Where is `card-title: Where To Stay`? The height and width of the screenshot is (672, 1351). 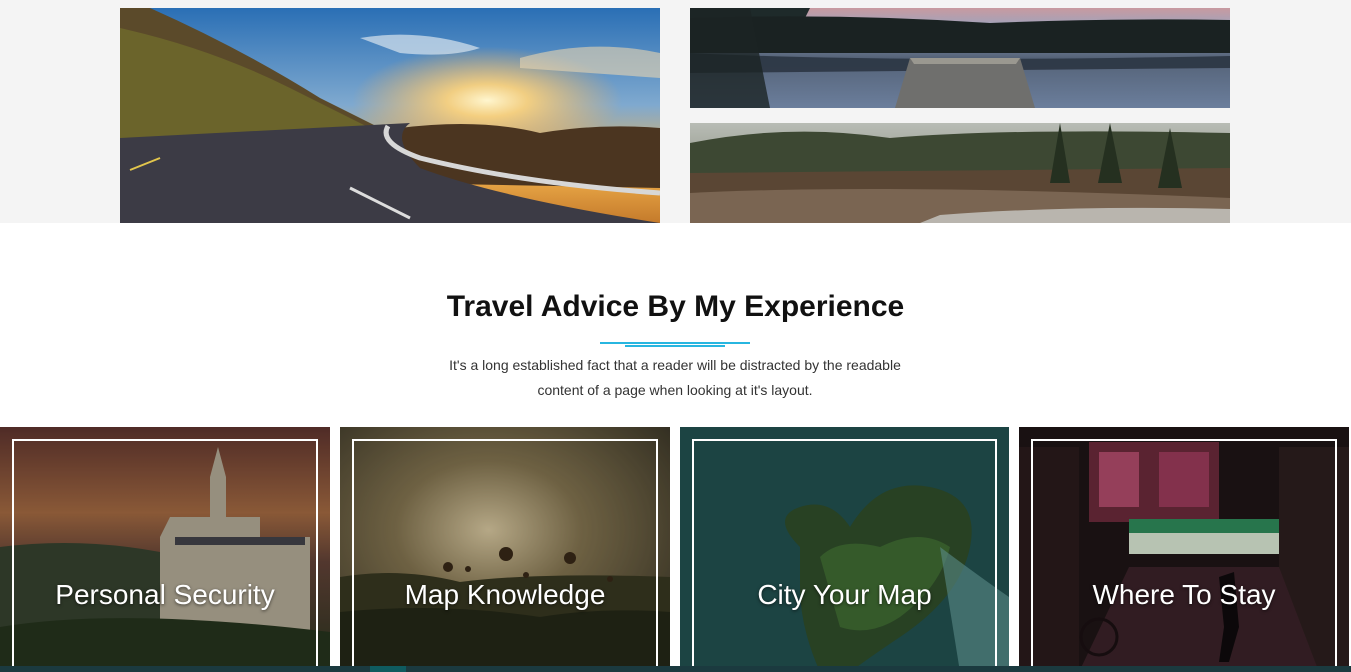
card-title: Where To Stay is located at coordinates (1184, 594).